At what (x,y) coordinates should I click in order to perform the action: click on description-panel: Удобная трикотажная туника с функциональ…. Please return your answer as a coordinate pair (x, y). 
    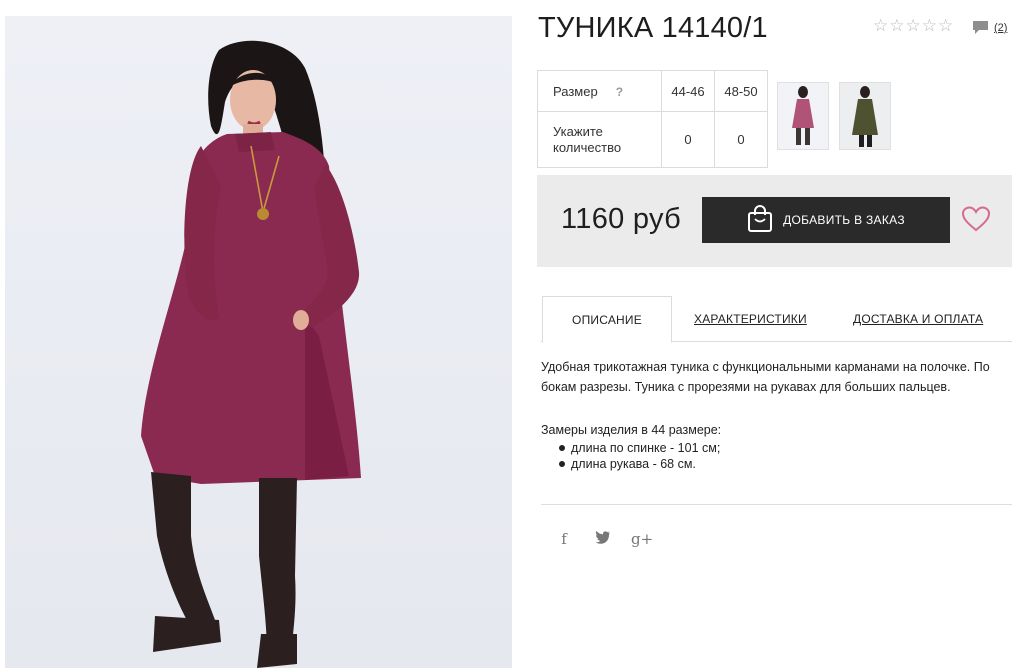
    Looking at the image, I should click on (776, 414).